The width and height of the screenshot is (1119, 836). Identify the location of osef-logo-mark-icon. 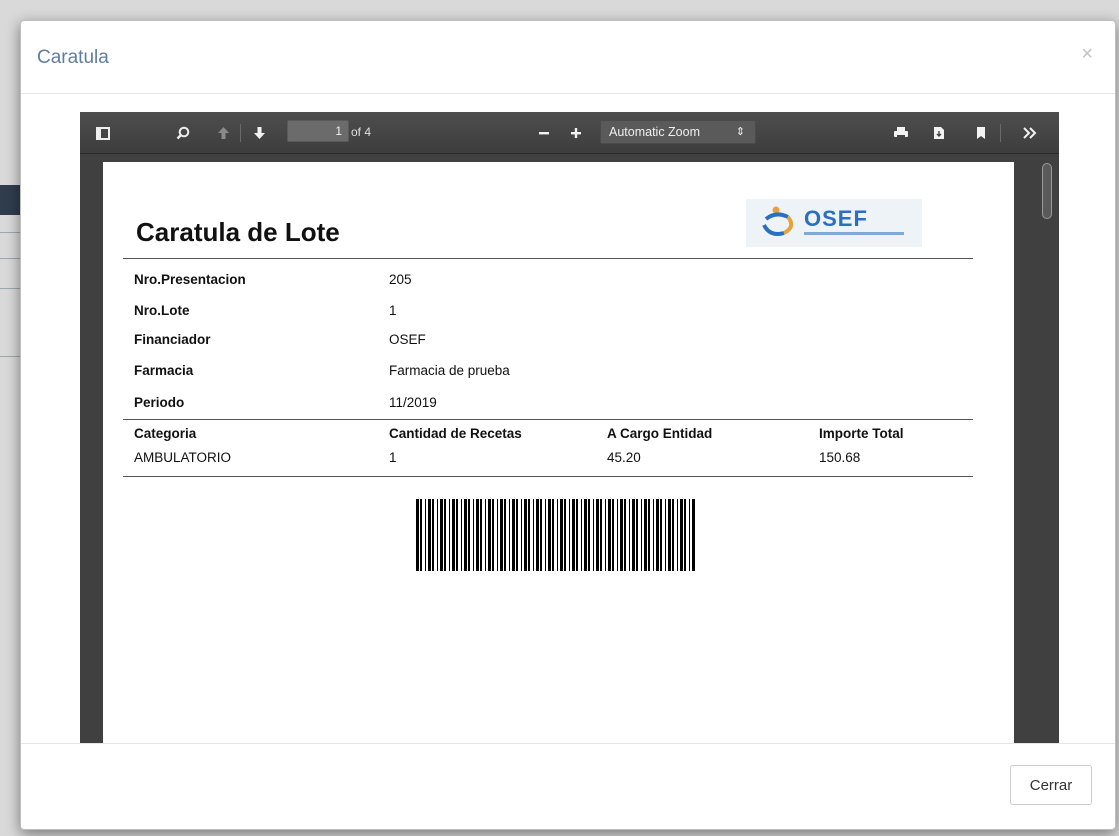
(778, 221).